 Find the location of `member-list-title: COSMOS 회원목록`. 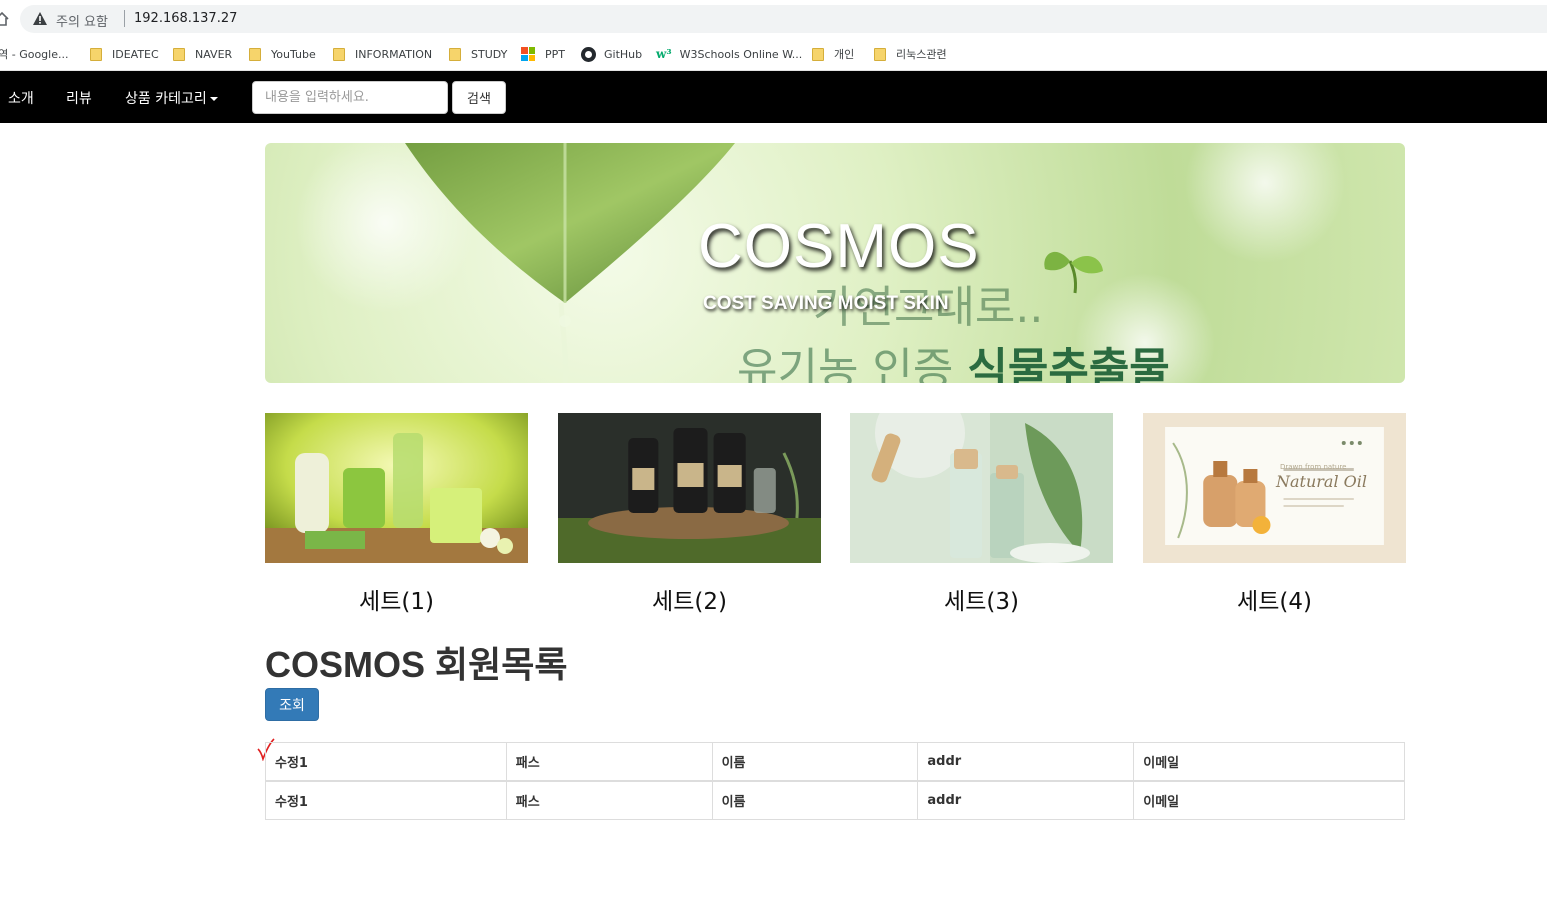

member-list-title: COSMOS 회원목록 is located at coordinates (416, 664).